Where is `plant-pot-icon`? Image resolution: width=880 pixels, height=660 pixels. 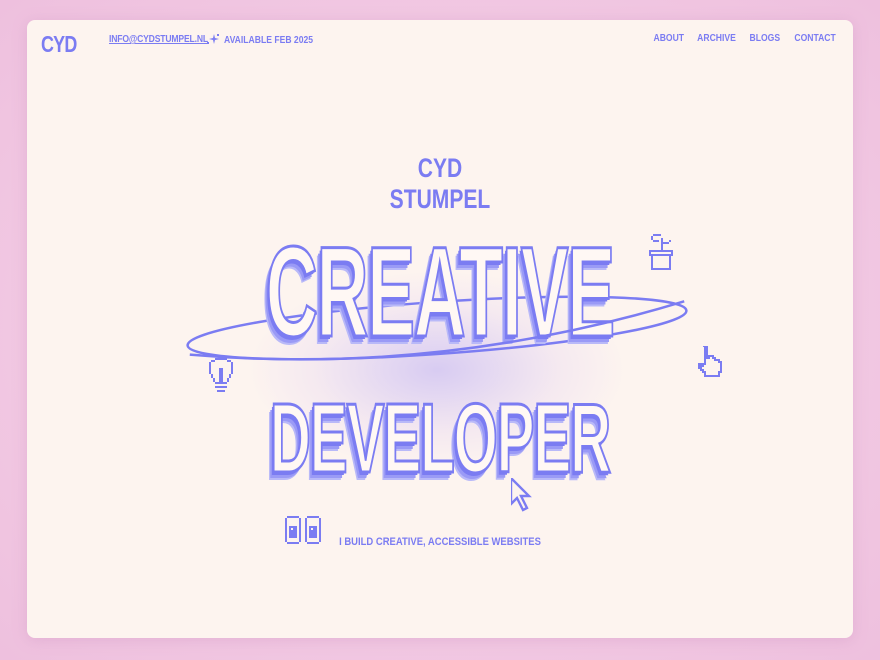 plant-pot-icon is located at coordinates (661, 252).